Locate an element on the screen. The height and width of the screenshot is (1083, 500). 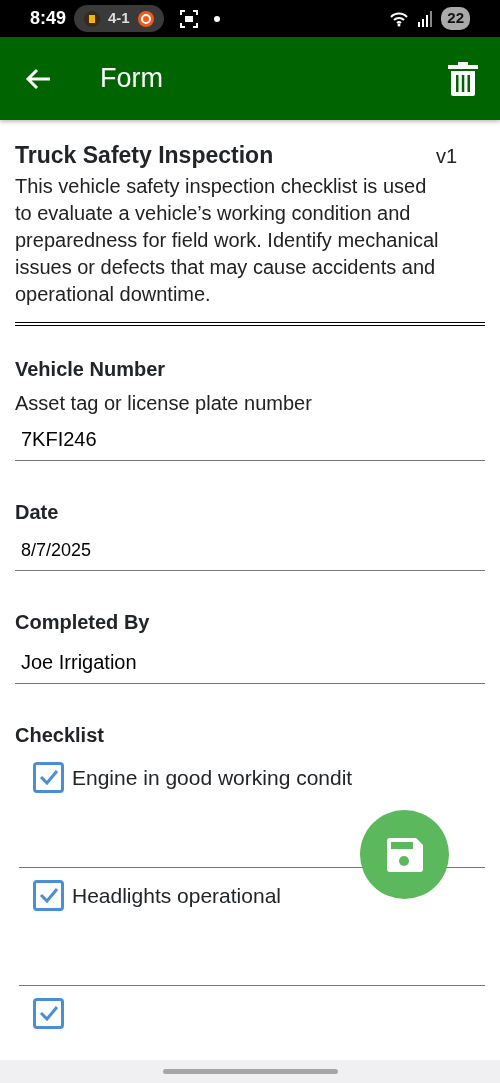
delete-button is located at coordinates (463, 78).